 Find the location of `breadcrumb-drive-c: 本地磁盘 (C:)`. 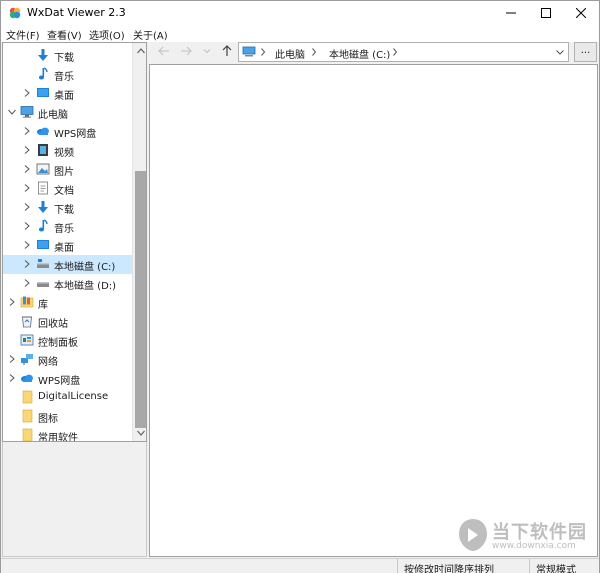

breadcrumb-drive-c: 本地磁盘 (C:) is located at coordinates (359, 53).